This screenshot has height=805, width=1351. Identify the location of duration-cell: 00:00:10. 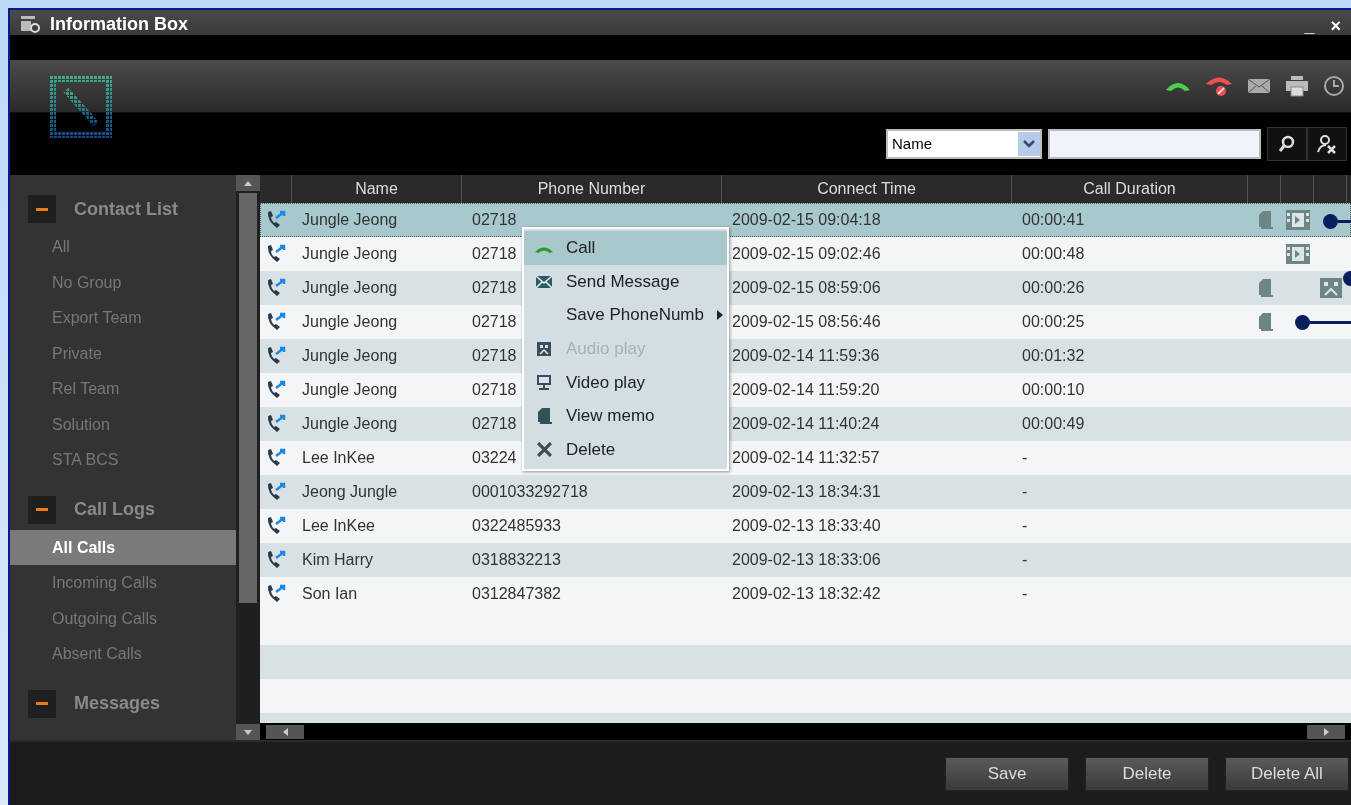
(1053, 390).